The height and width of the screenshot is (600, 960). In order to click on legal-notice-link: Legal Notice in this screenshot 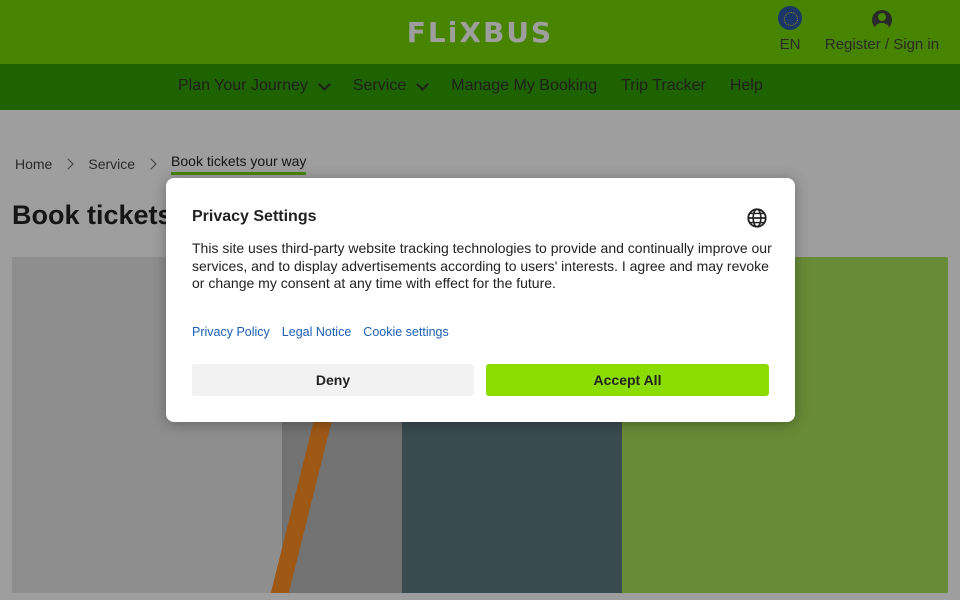, I will do `click(317, 332)`.